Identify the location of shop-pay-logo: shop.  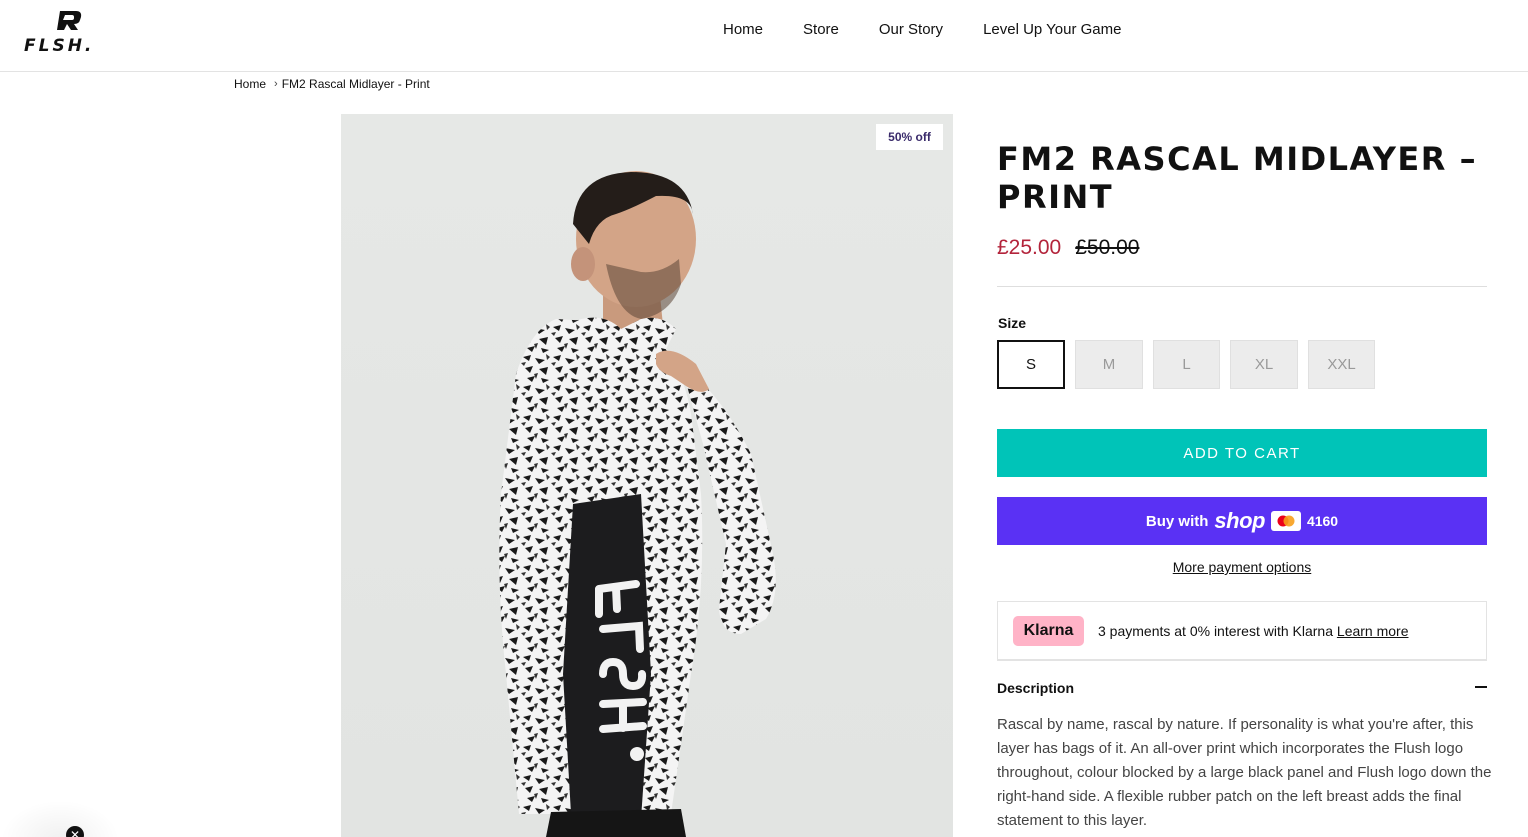
(1239, 520).